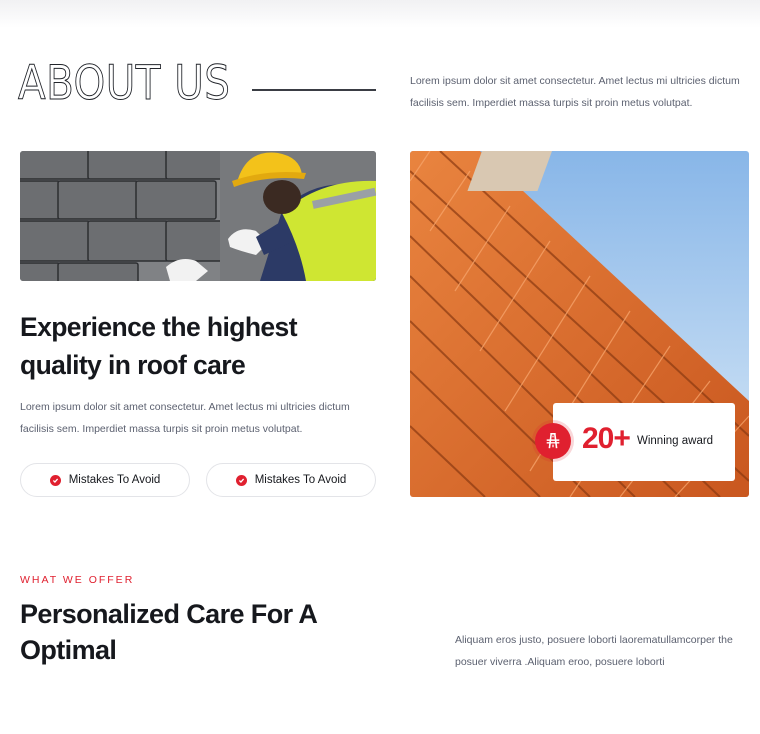  What do you see at coordinates (198, 216) in the screenshot?
I see `roofer-worker-image` at bounding box center [198, 216].